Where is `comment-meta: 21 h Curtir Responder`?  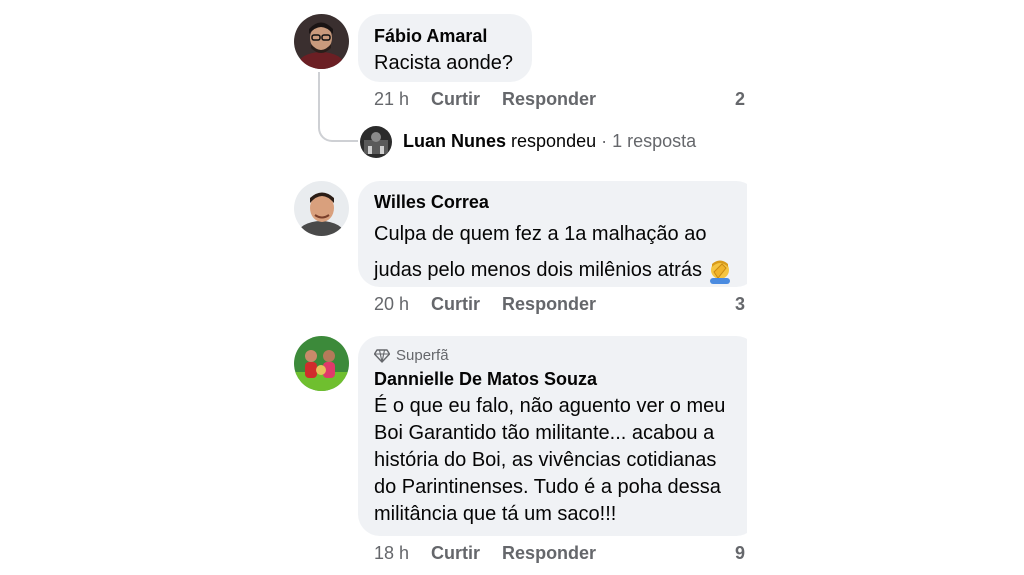
comment-meta: 21 h Curtir Responder is located at coordinates (485, 99).